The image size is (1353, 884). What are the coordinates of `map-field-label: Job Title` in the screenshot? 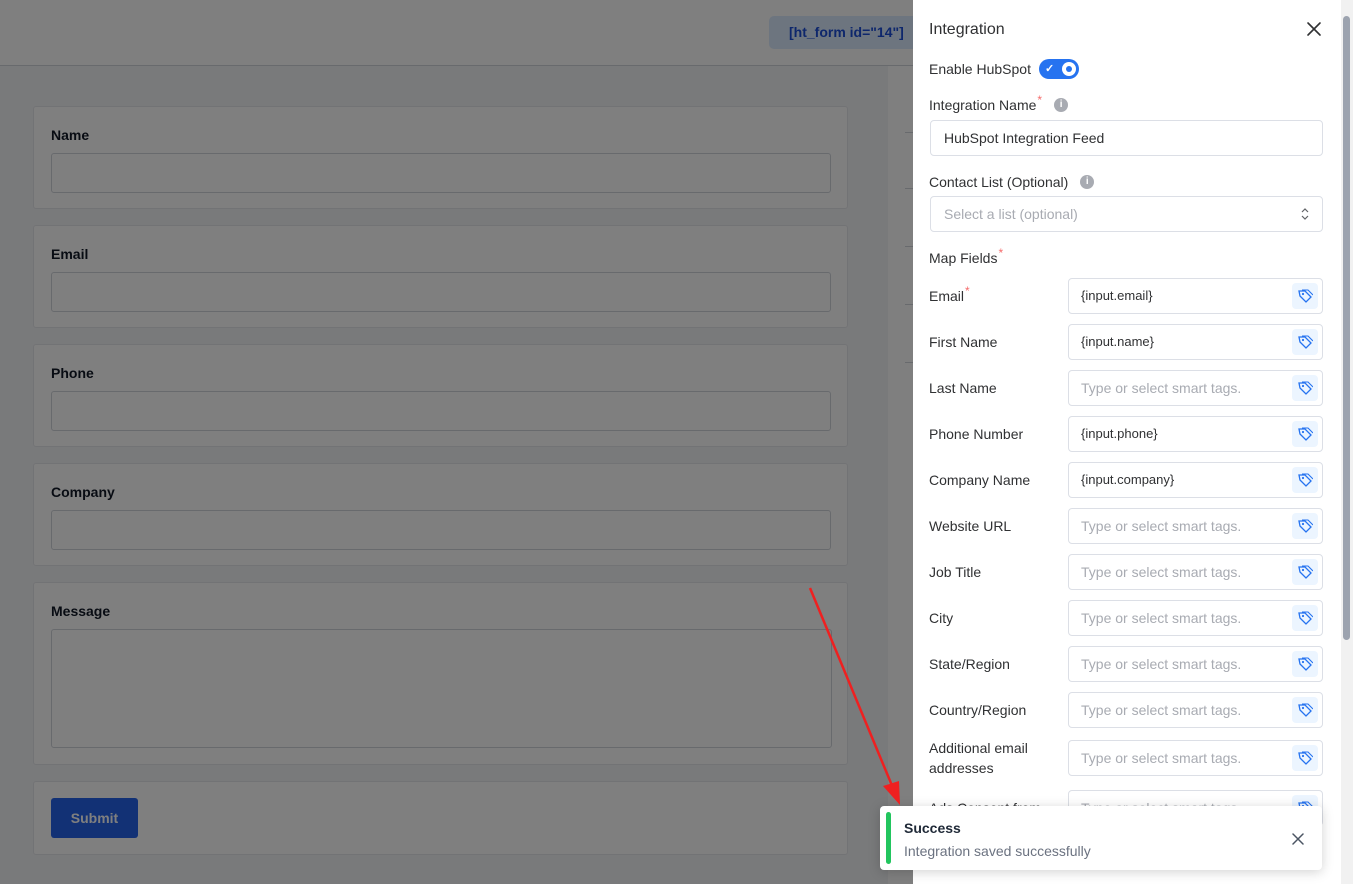 It's located at (955, 572).